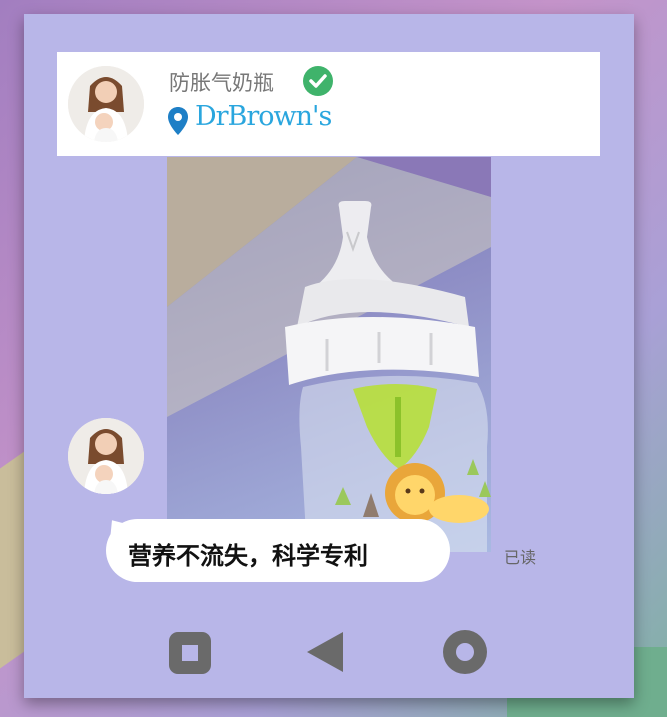  I want to click on square-icon, so click(190, 655).